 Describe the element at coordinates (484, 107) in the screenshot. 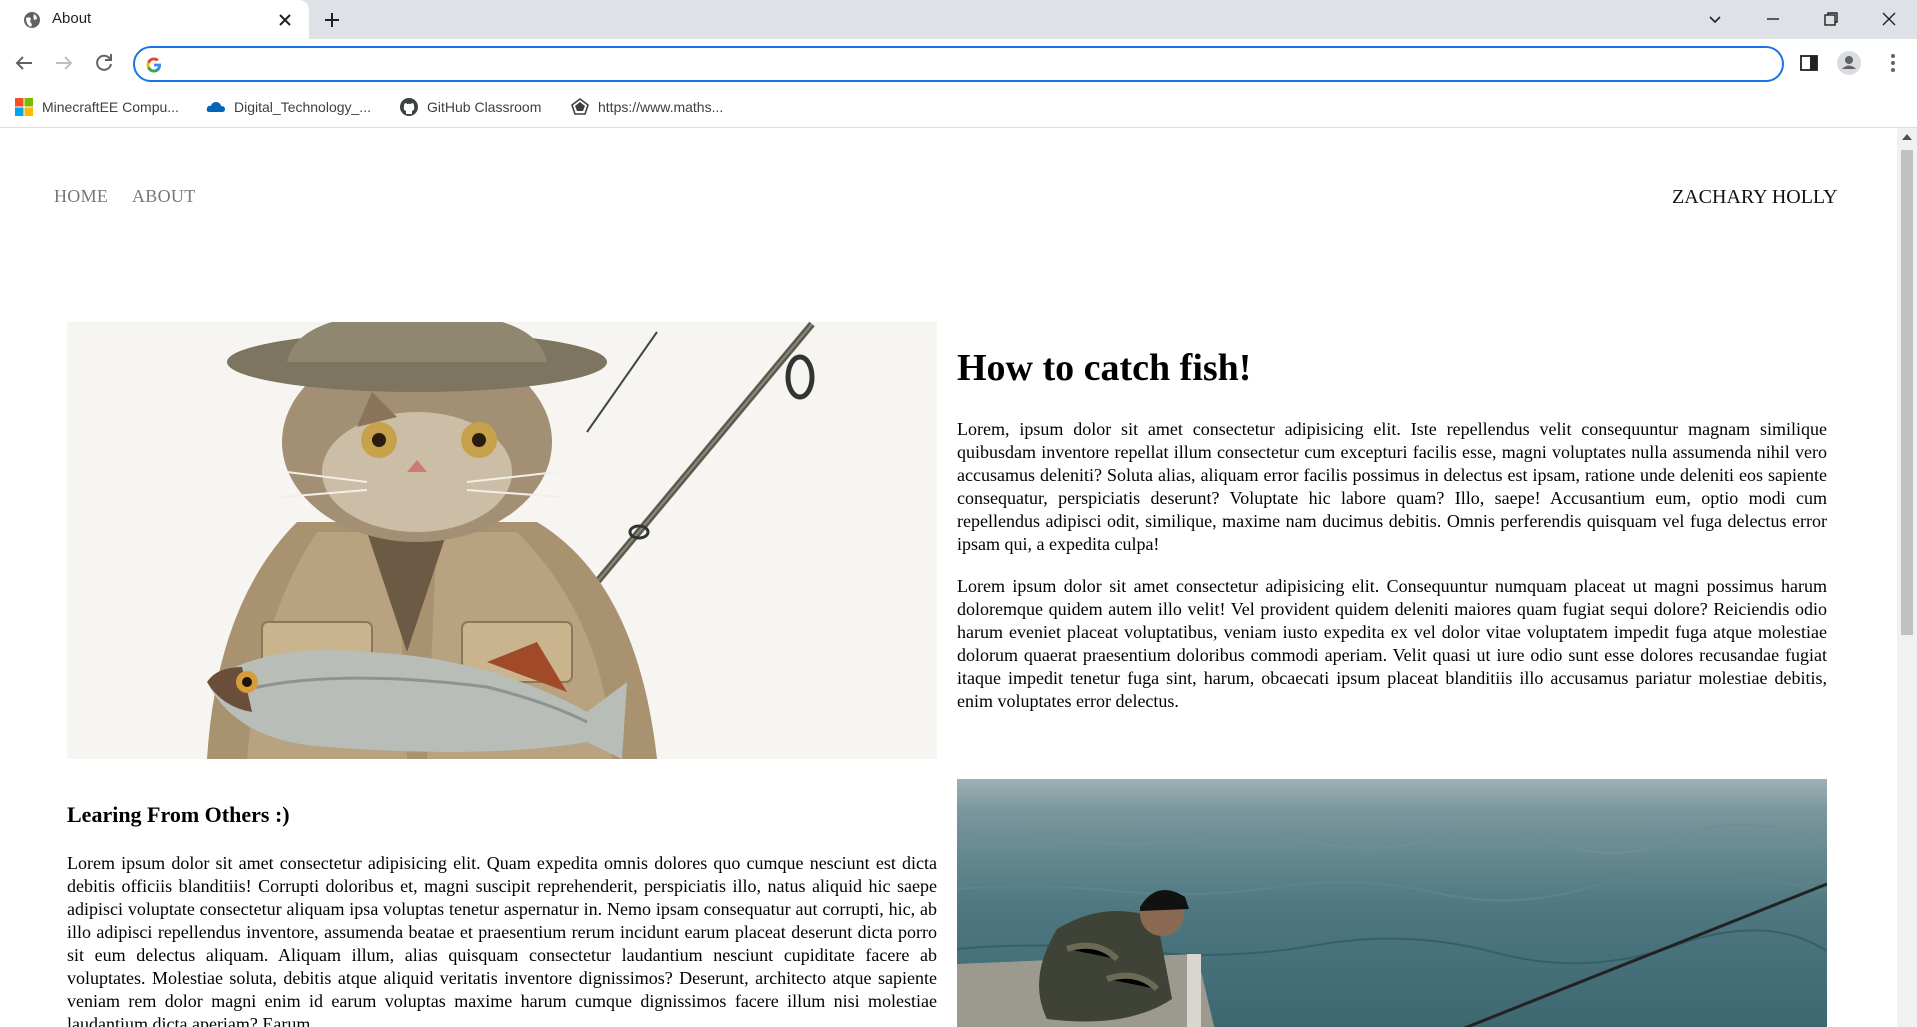

I see `bookmark-label: GitHub Classroom` at that location.